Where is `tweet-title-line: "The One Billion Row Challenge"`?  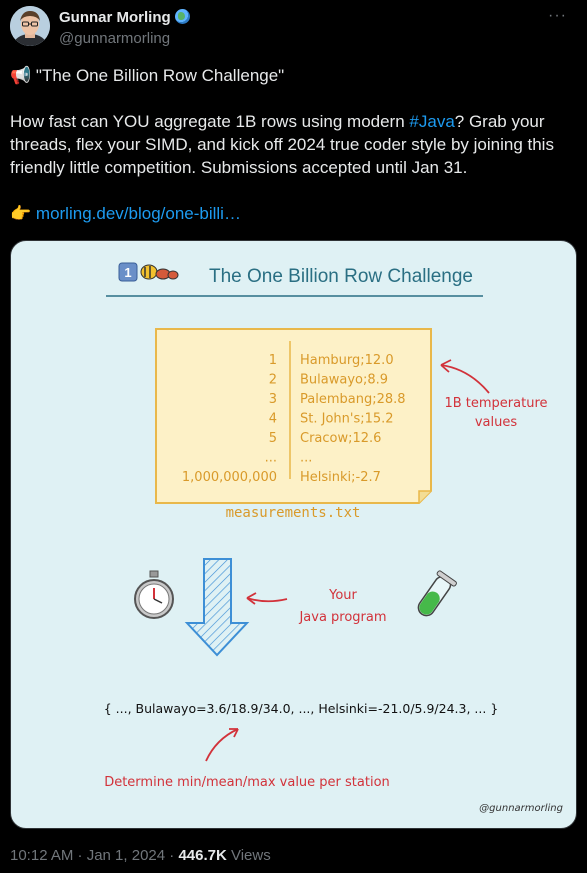 tweet-title-line: "The One Billion Row Challenge" is located at coordinates (160, 75).